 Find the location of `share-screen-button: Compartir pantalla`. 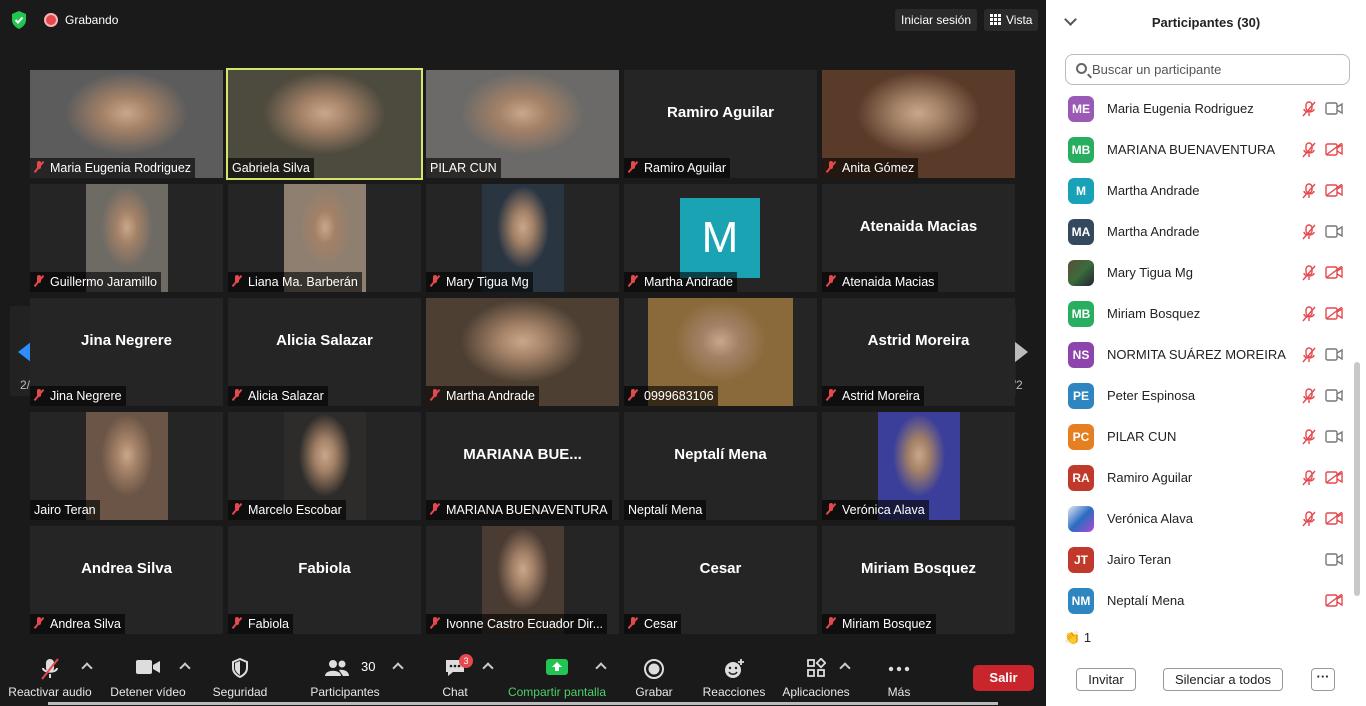

share-screen-button: Compartir pantalla is located at coordinates (557, 677).